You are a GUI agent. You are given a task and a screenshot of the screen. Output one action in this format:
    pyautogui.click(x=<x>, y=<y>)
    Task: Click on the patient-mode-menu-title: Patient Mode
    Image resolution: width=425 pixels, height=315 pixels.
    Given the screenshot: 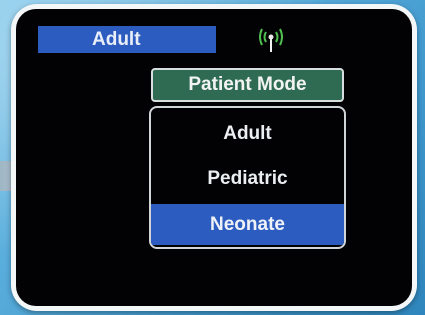 What is the action you would take?
    pyautogui.click(x=247, y=85)
    